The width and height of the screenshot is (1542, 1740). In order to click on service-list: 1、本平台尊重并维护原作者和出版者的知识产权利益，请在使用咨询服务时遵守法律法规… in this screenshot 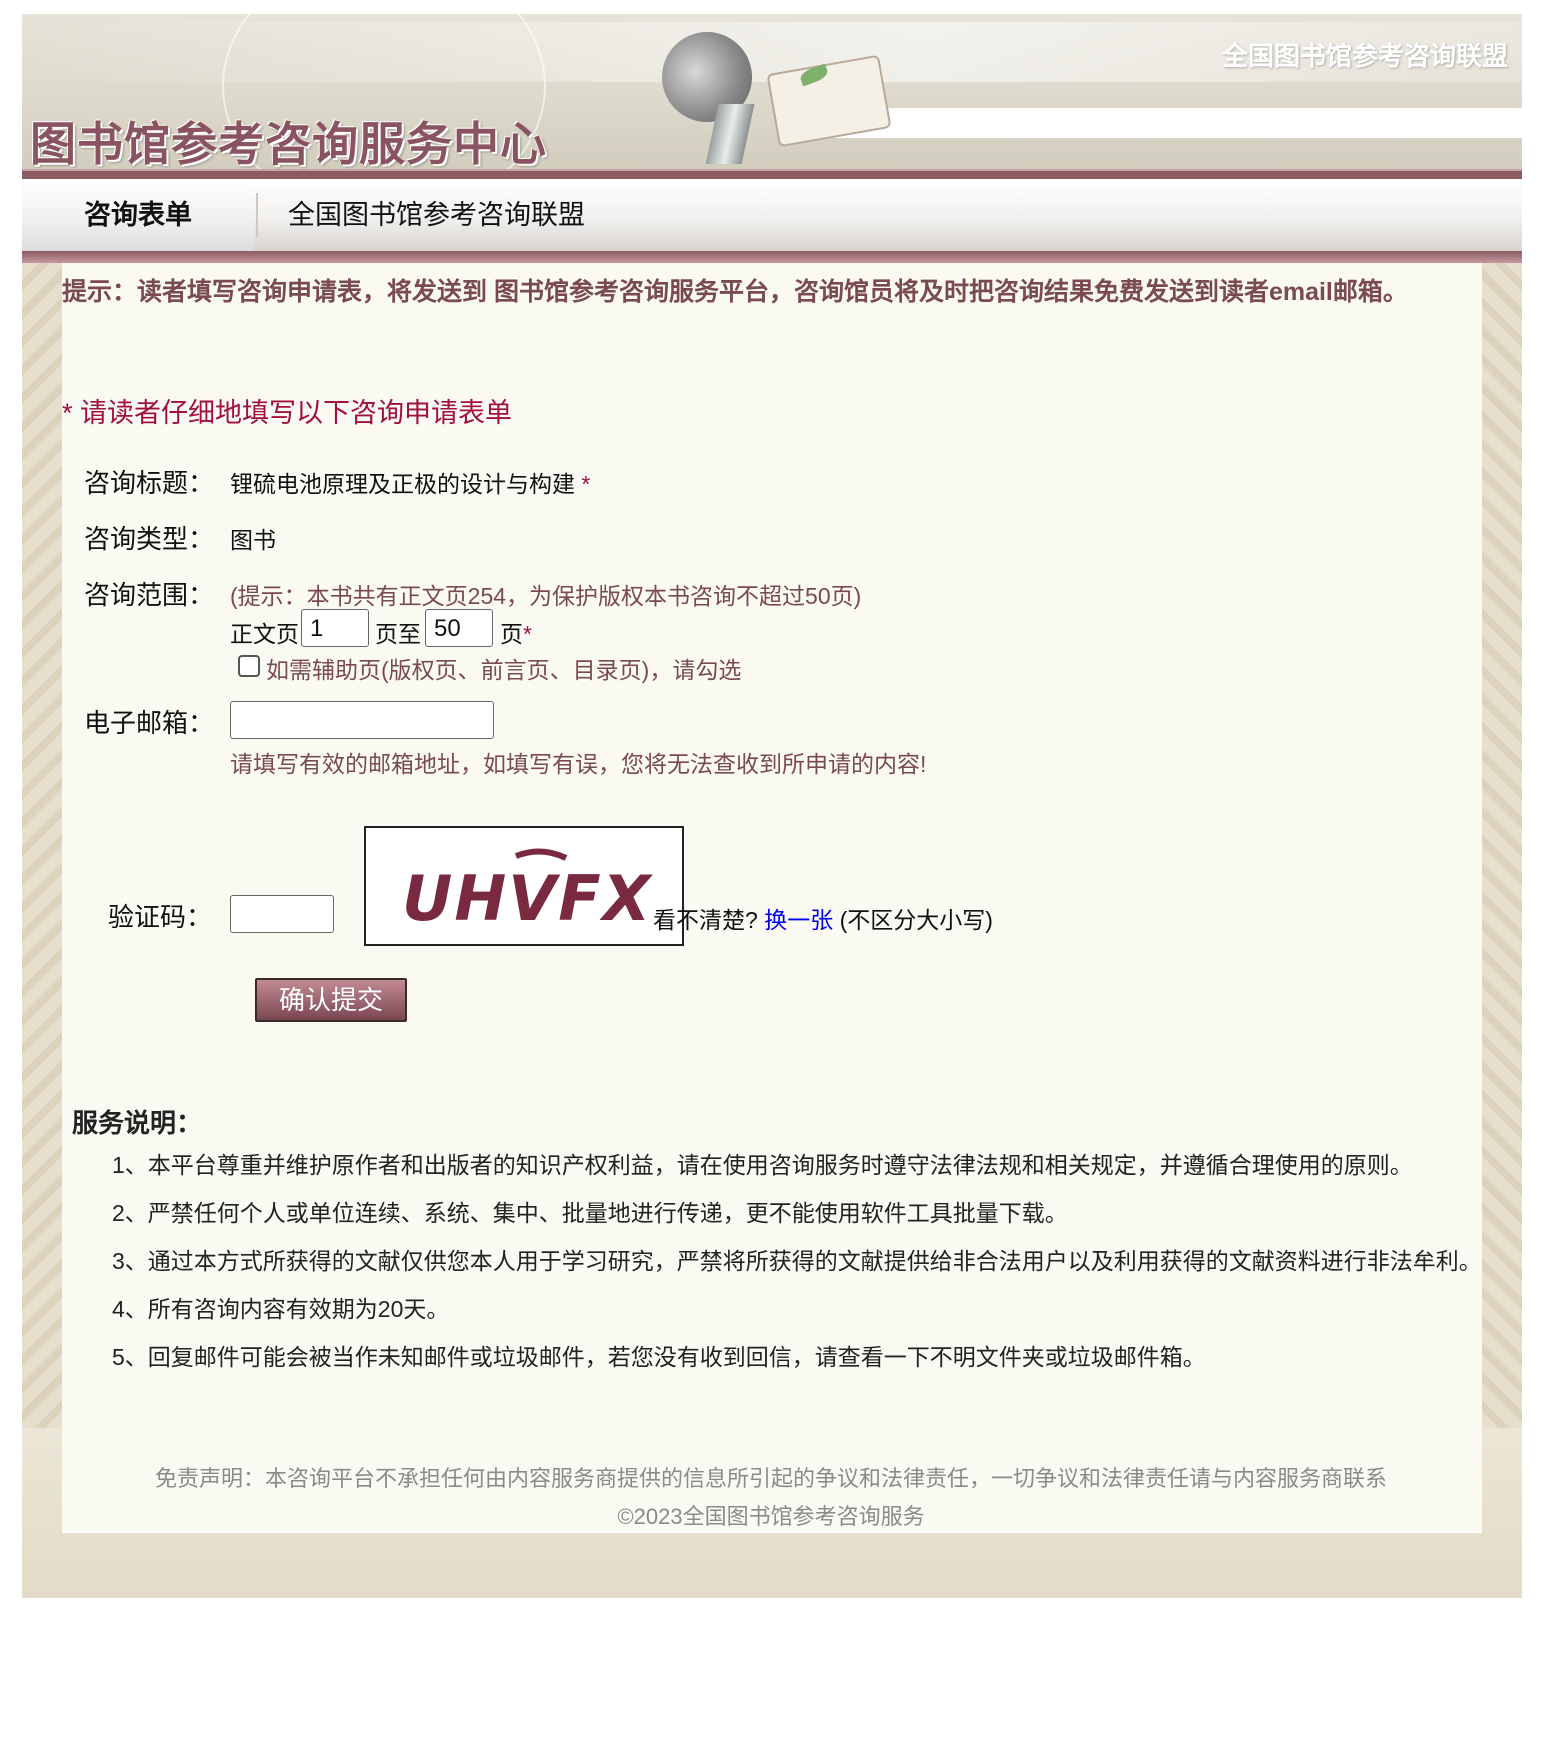, I will do `click(809, 1261)`.